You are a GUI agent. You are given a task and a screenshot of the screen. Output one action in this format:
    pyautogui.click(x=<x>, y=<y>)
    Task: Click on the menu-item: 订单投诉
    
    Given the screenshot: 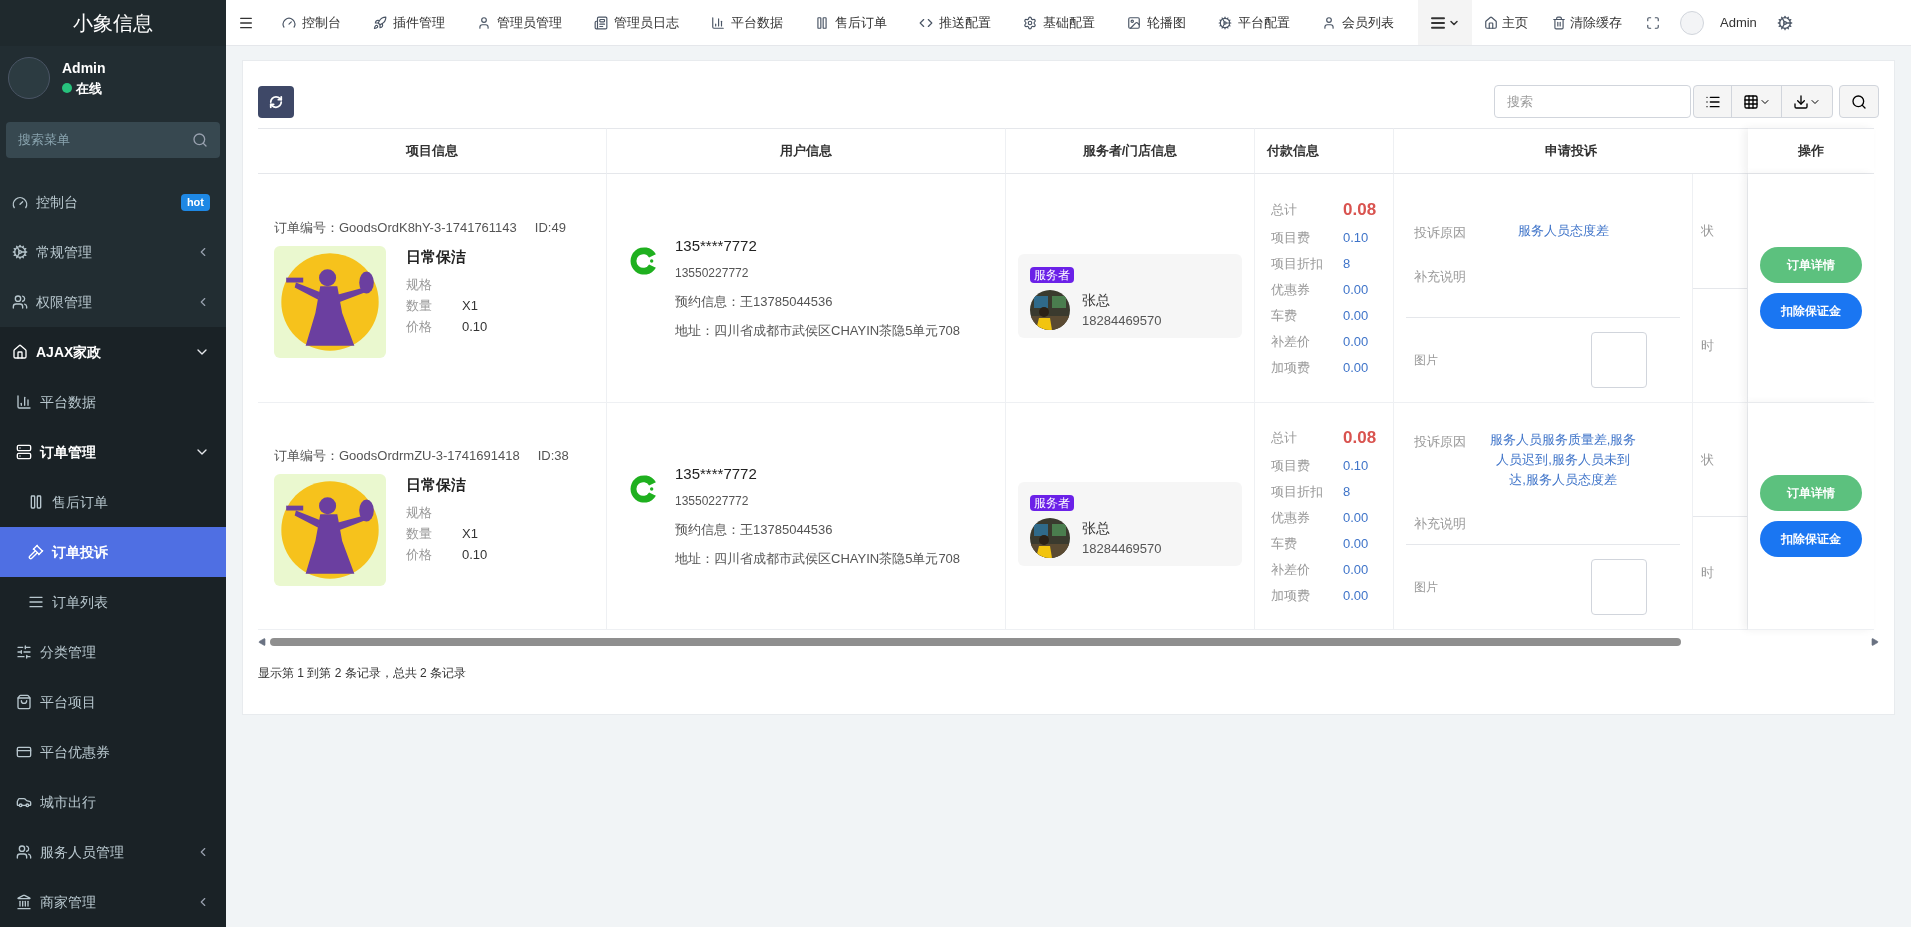 What is the action you would take?
    pyautogui.click(x=113, y=552)
    